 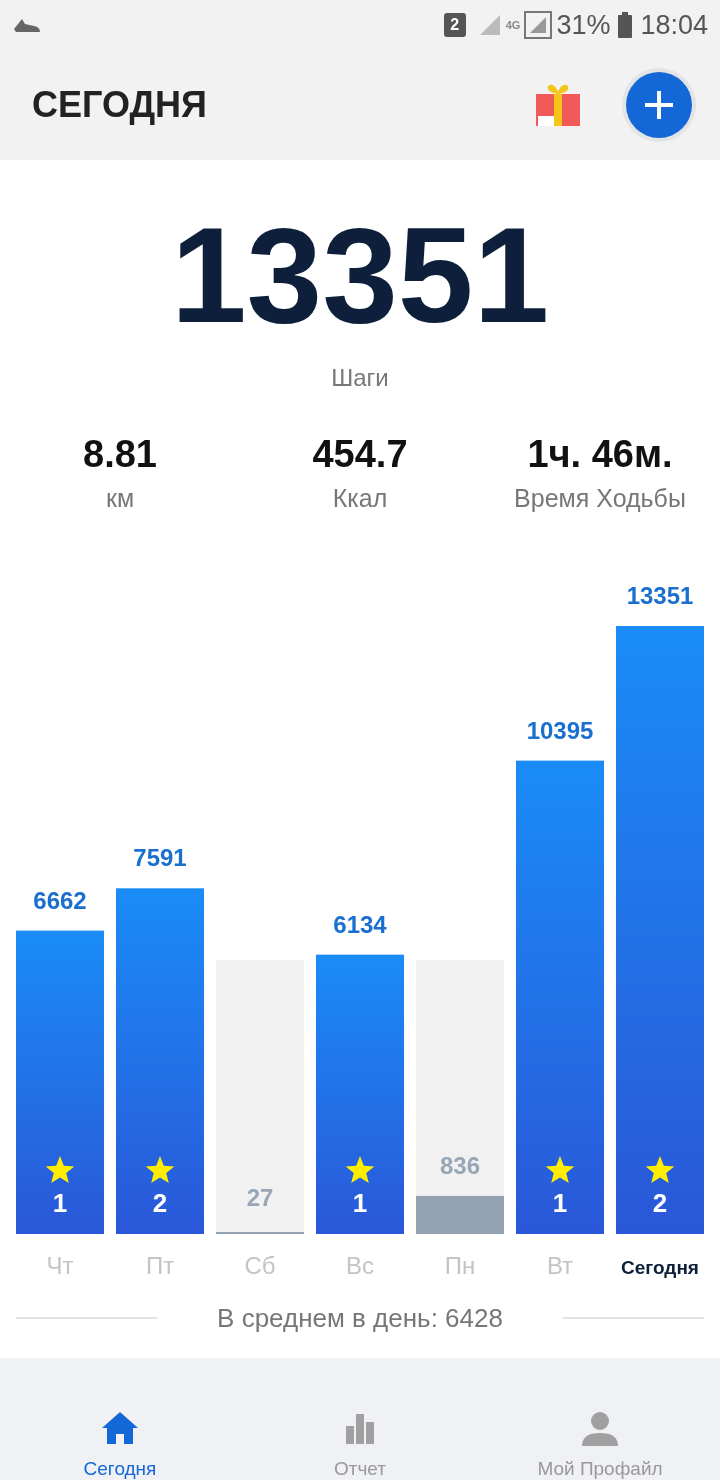 What do you see at coordinates (60, 1265) in the screenshot?
I see `day-label: Чт` at bounding box center [60, 1265].